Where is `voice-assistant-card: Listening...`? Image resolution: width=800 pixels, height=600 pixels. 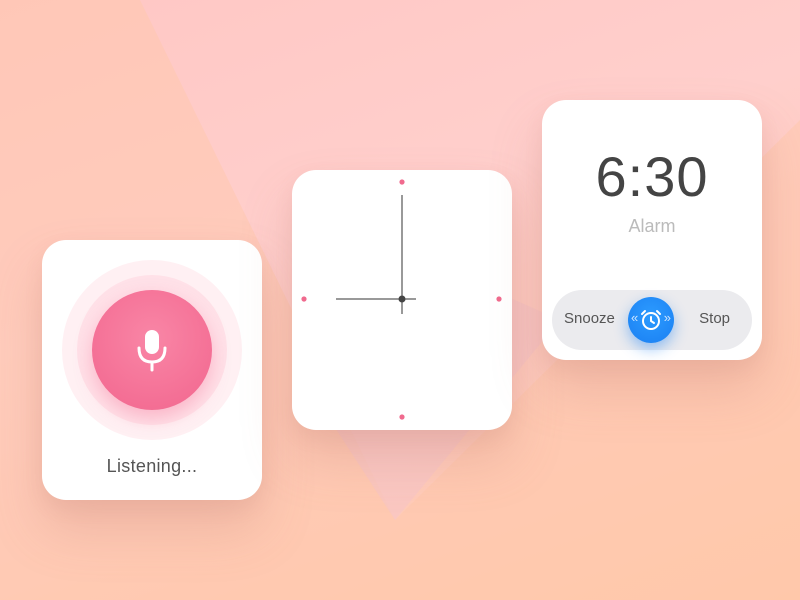
voice-assistant-card: Listening... is located at coordinates (152, 370).